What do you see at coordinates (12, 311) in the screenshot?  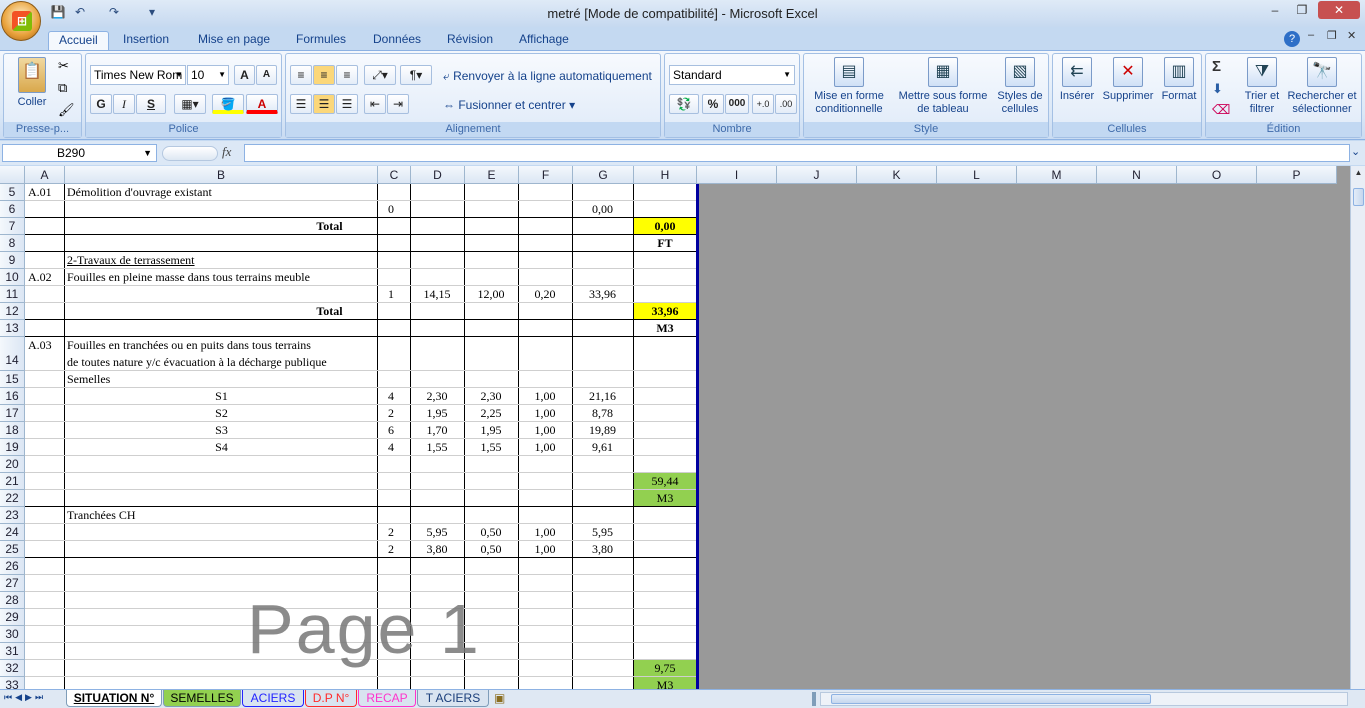 I see `row-header-12: 12` at bounding box center [12, 311].